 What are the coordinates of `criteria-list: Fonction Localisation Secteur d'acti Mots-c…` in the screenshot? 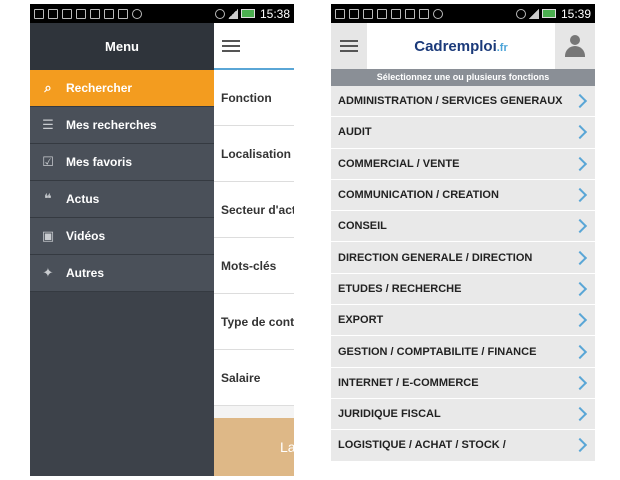 It's located at (254, 238).